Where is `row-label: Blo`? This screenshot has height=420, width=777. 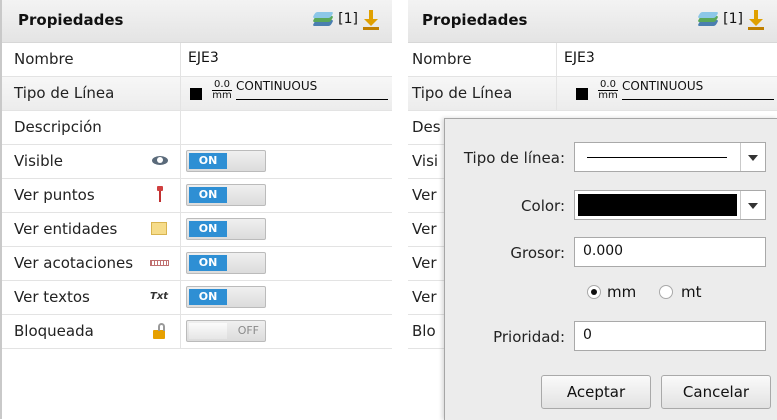
row-label: Blo is located at coordinates (424, 331).